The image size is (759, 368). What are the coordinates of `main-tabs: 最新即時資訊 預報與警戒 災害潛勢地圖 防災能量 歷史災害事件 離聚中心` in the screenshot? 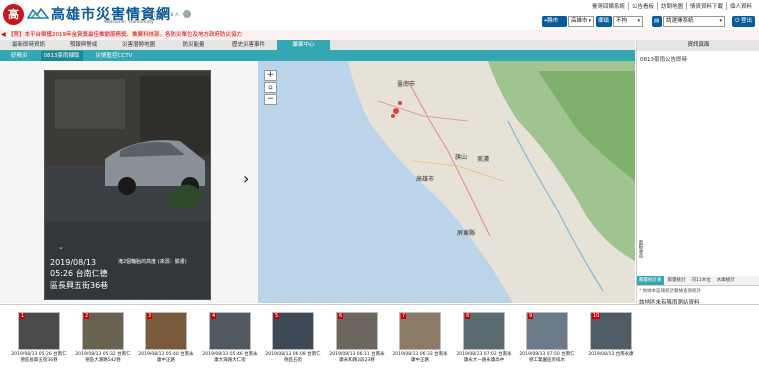 It's located at (317, 45).